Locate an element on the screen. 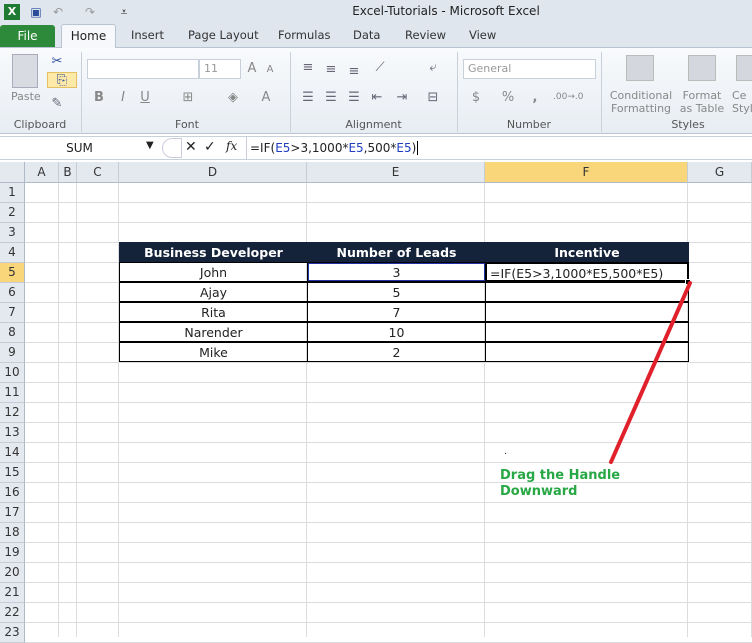 The image size is (752, 643). note-line-1: Drag the Handle is located at coordinates (560, 475).